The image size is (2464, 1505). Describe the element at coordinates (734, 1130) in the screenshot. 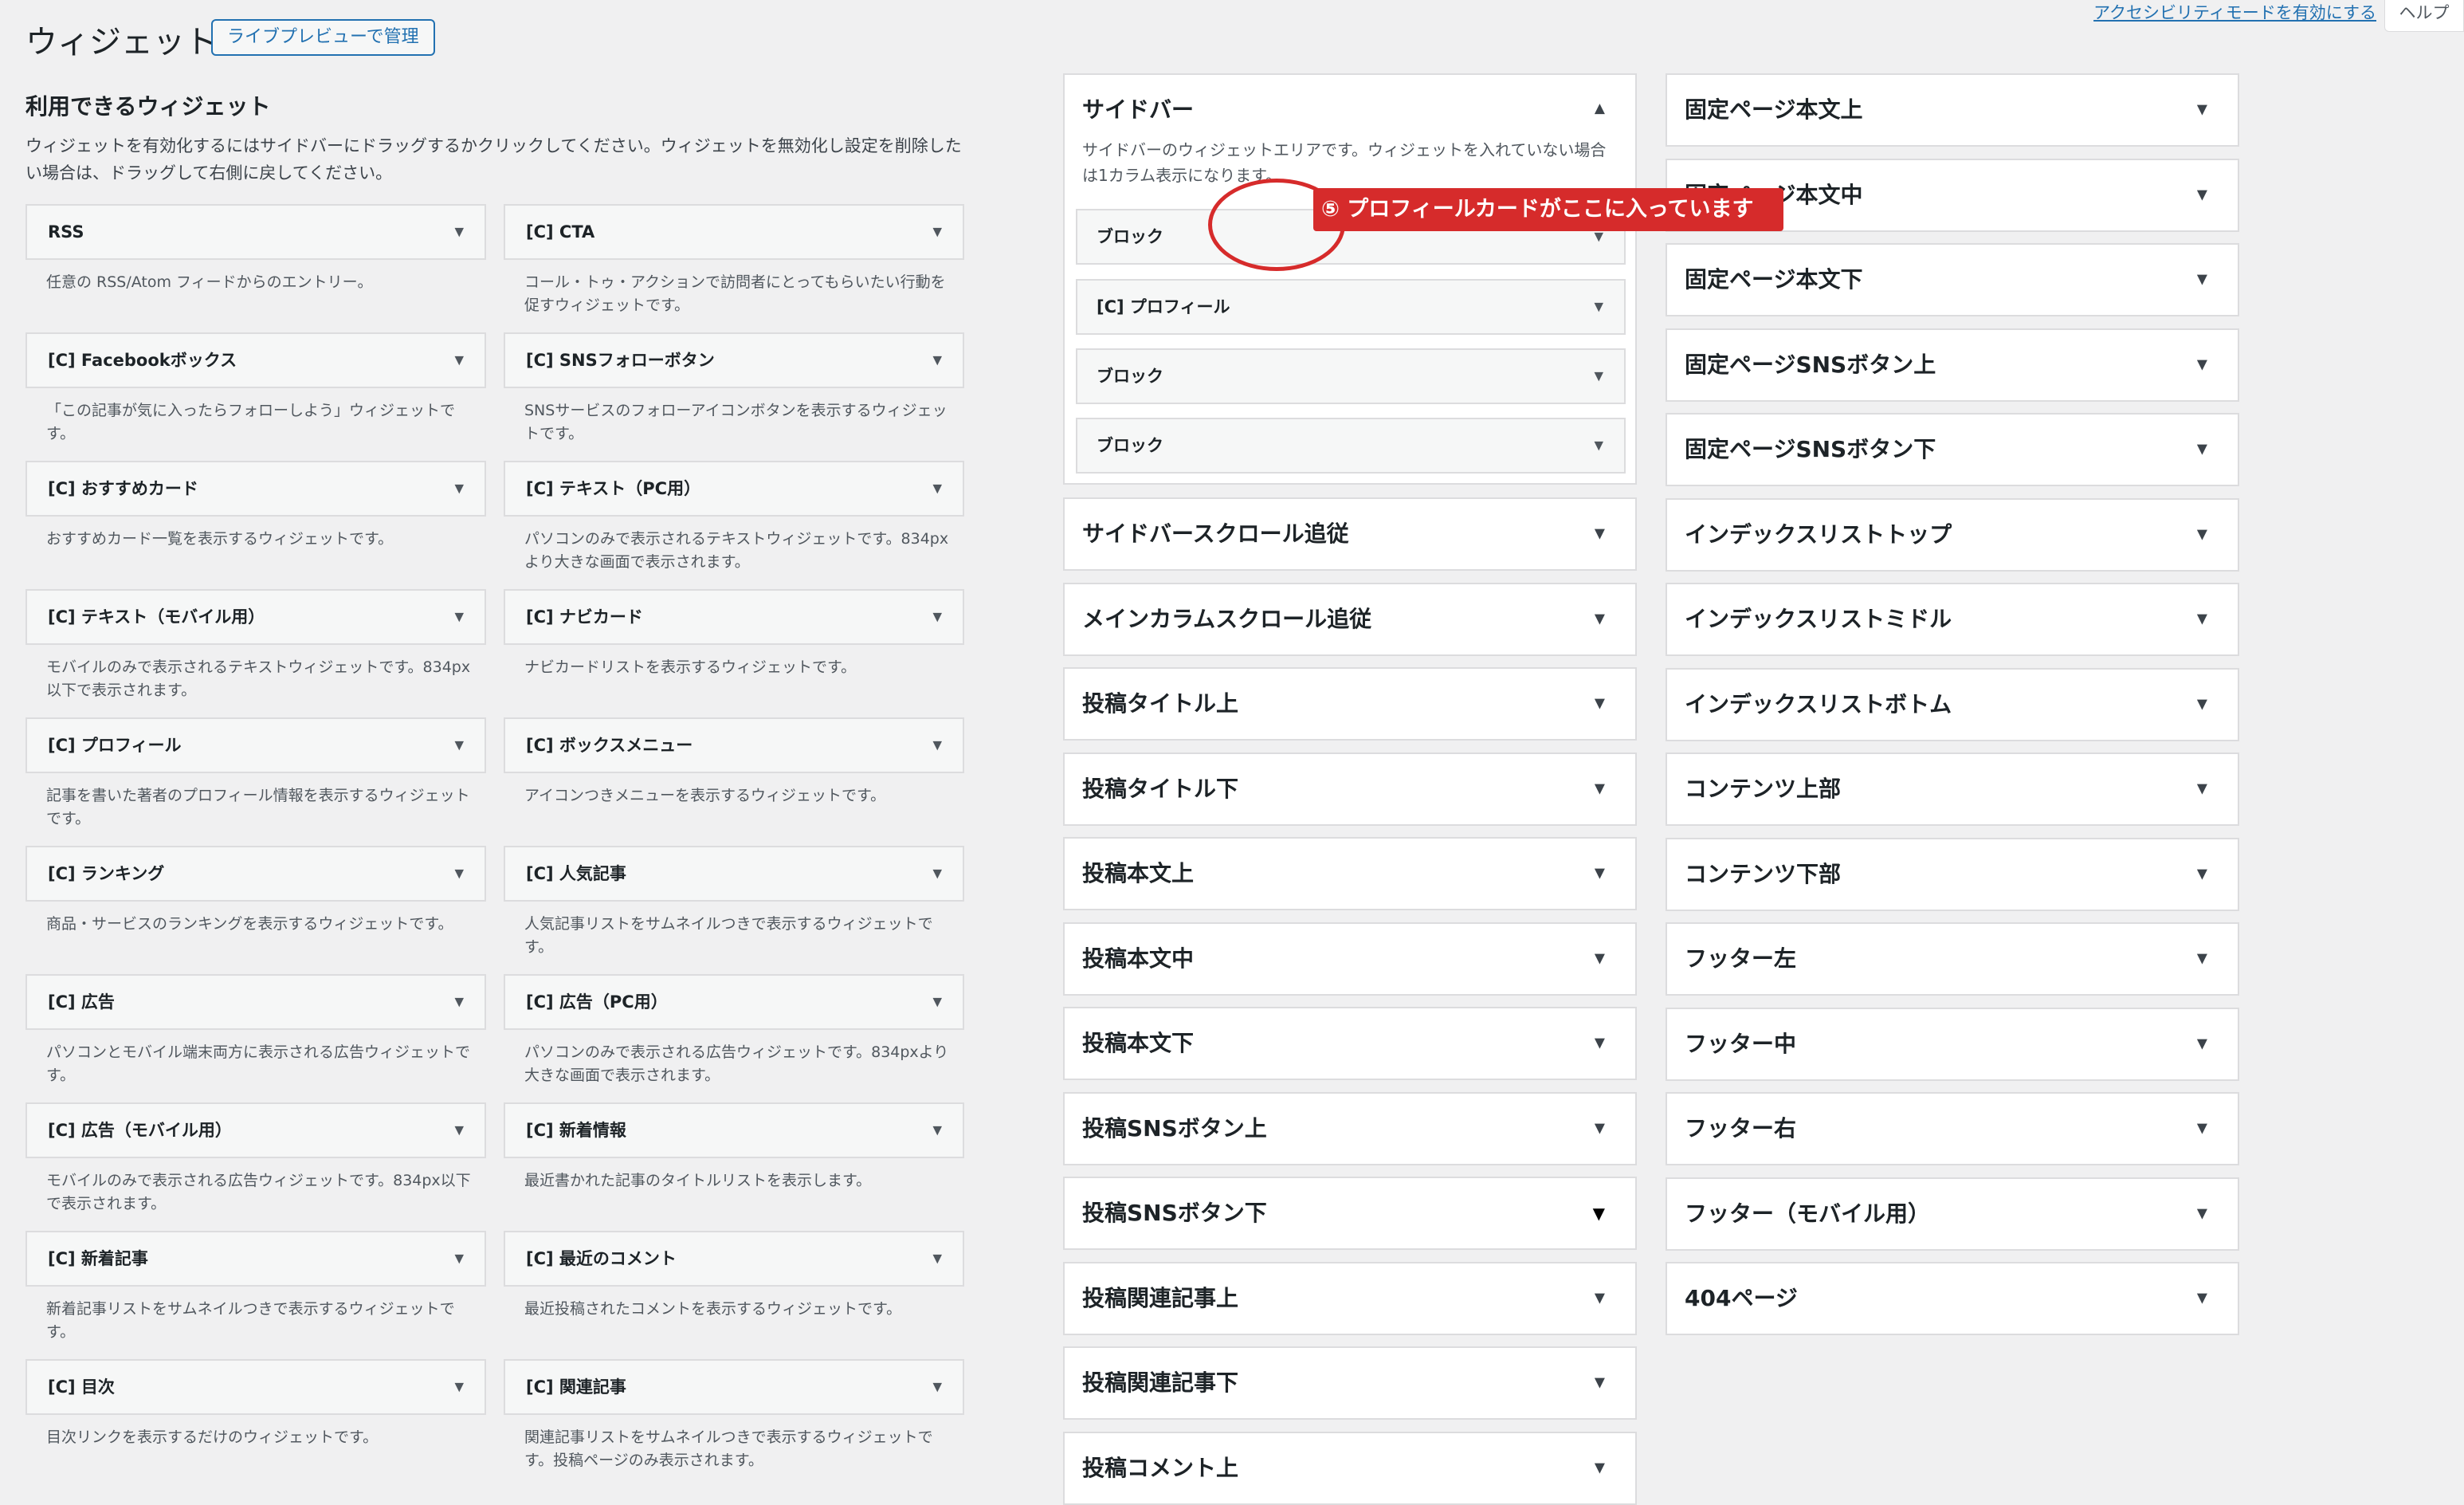

I see `available-widget: [C] 新着情報 ▼` at that location.